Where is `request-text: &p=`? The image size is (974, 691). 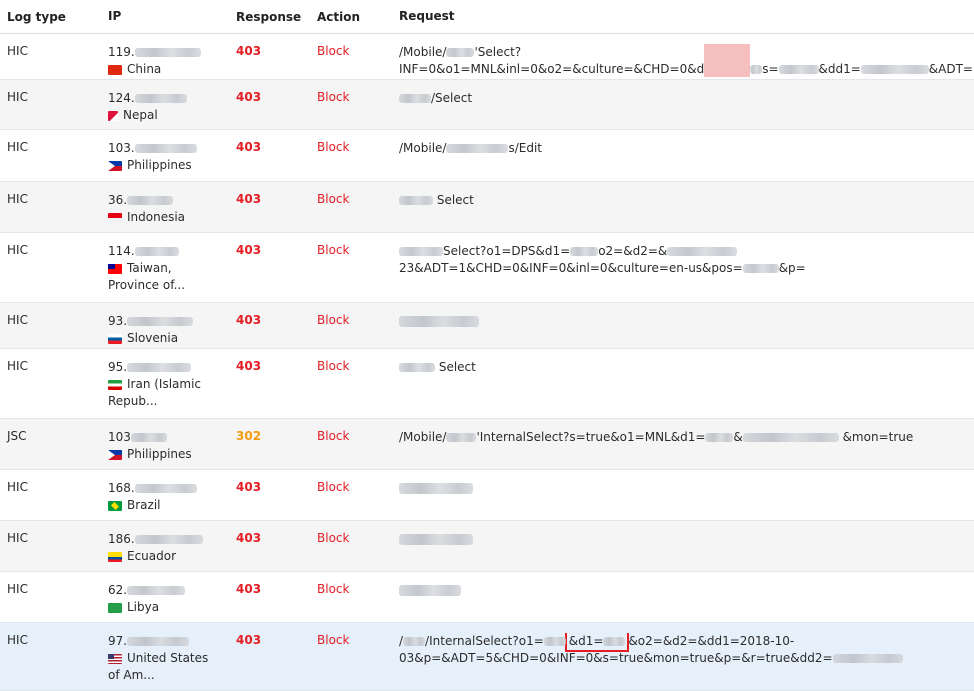
request-text: &p= is located at coordinates (792, 268).